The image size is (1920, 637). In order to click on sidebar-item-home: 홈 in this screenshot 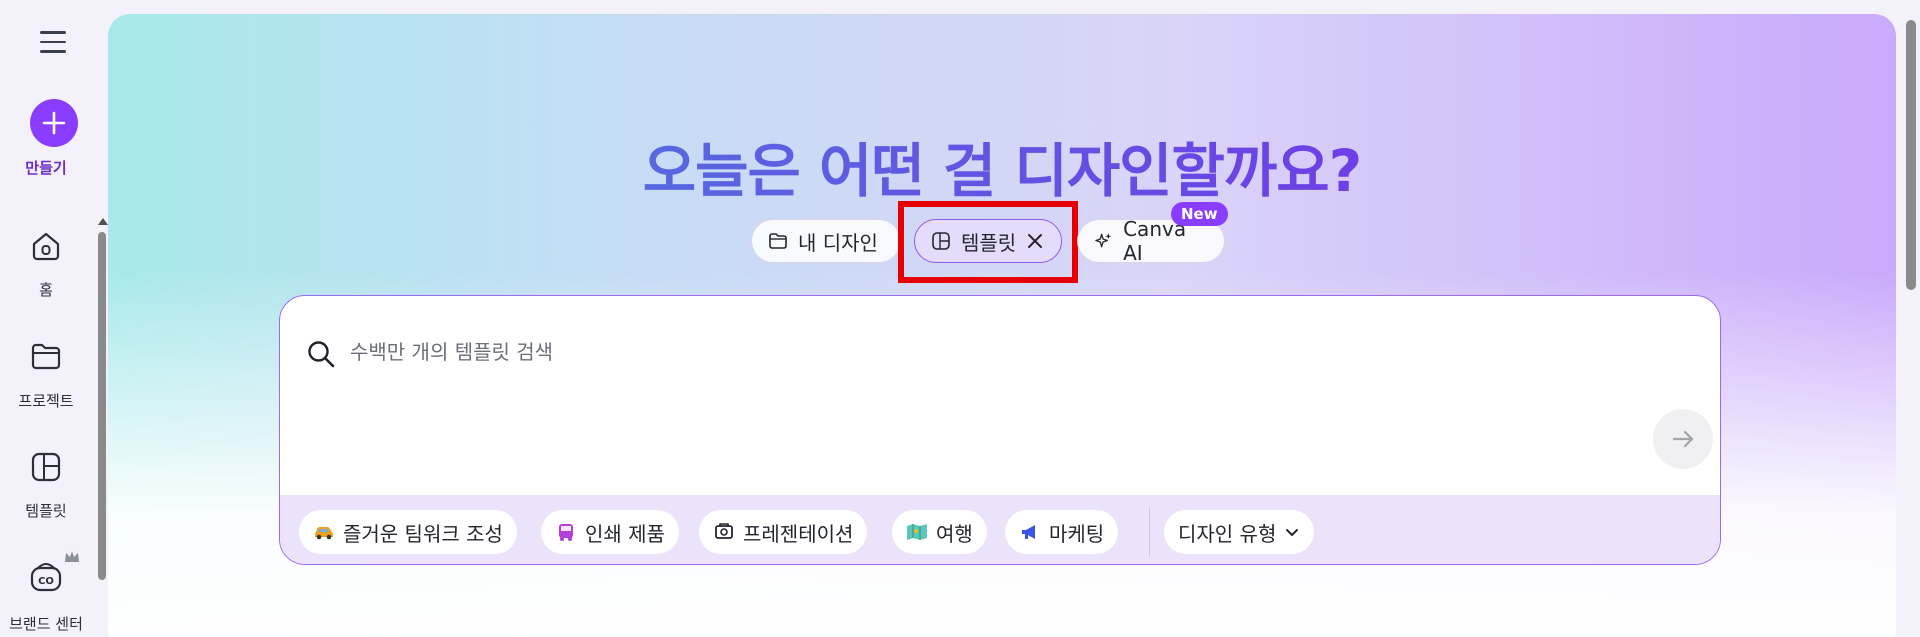, I will do `click(46, 289)`.